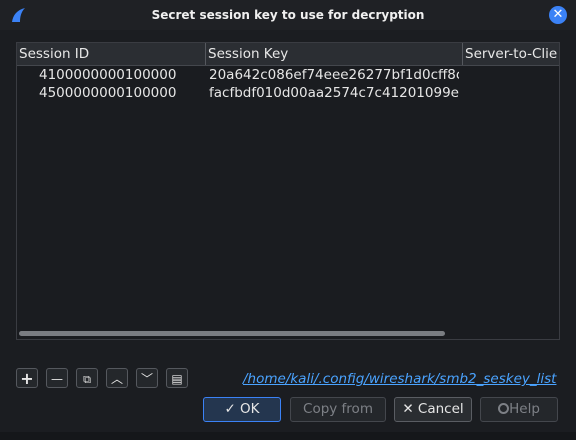  I want to click on horizontal-scrollbar, so click(288, 333).